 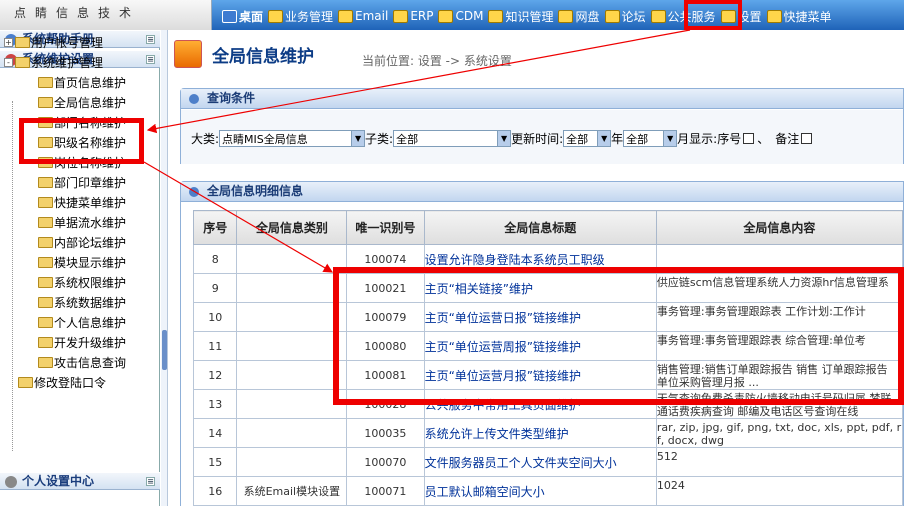 I want to click on cell-id: 100035, so click(x=385, y=433).